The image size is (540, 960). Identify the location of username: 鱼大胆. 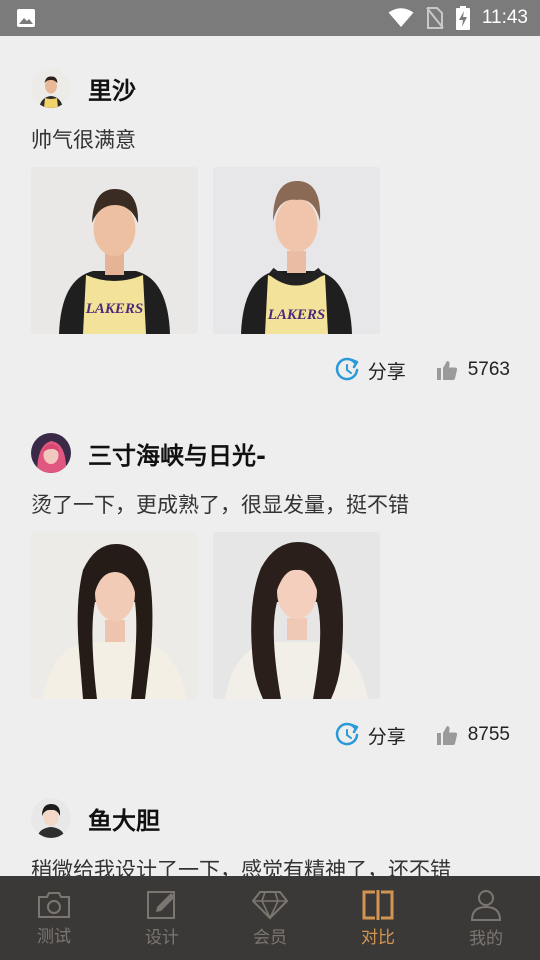
(124, 818).